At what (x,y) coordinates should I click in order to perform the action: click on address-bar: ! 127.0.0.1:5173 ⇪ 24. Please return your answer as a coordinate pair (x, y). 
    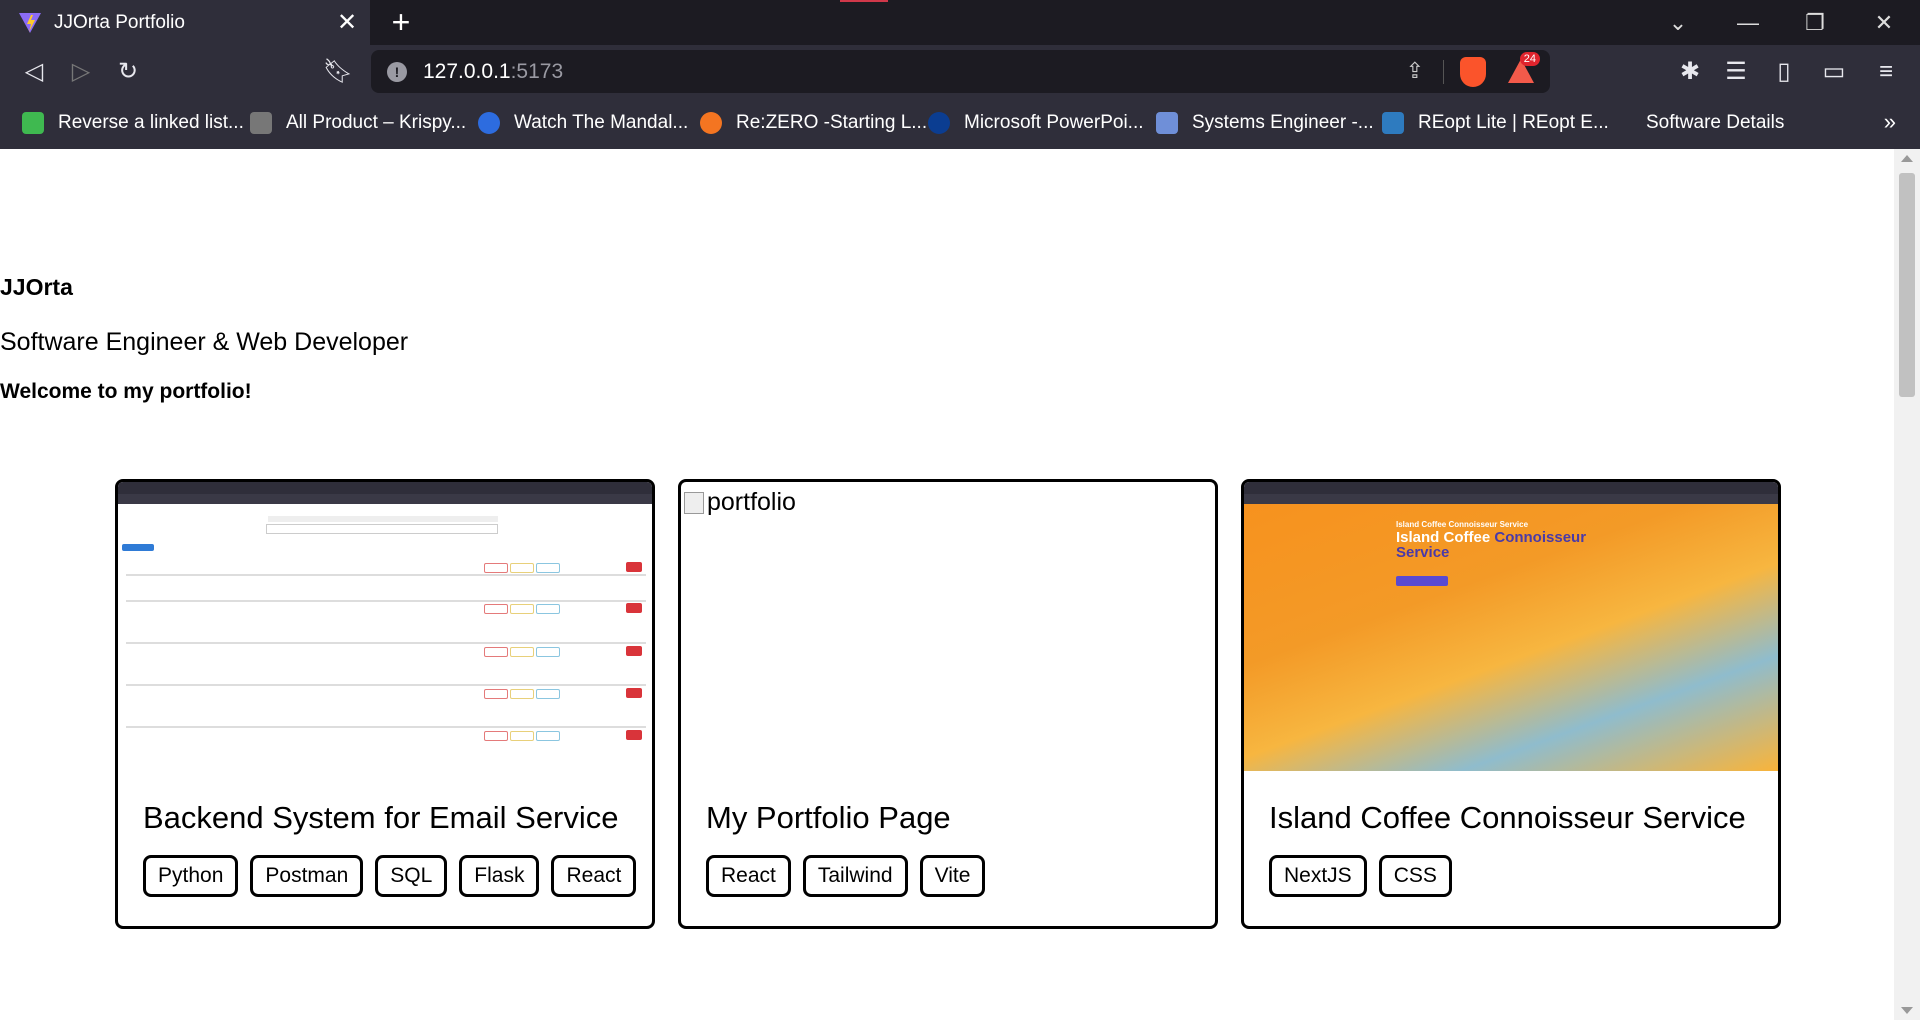
    Looking at the image, I should click on (960, 71).